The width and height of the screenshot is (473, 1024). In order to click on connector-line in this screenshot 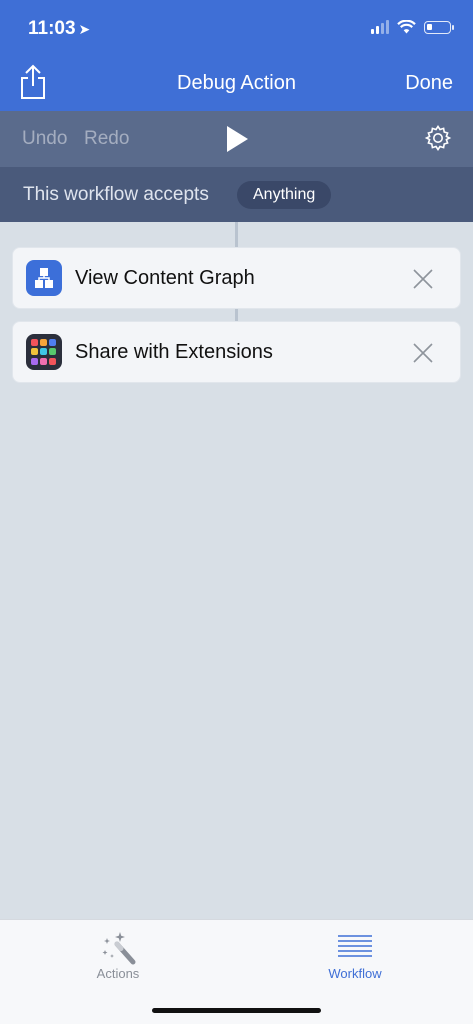, I will do `click(236, 235)`.